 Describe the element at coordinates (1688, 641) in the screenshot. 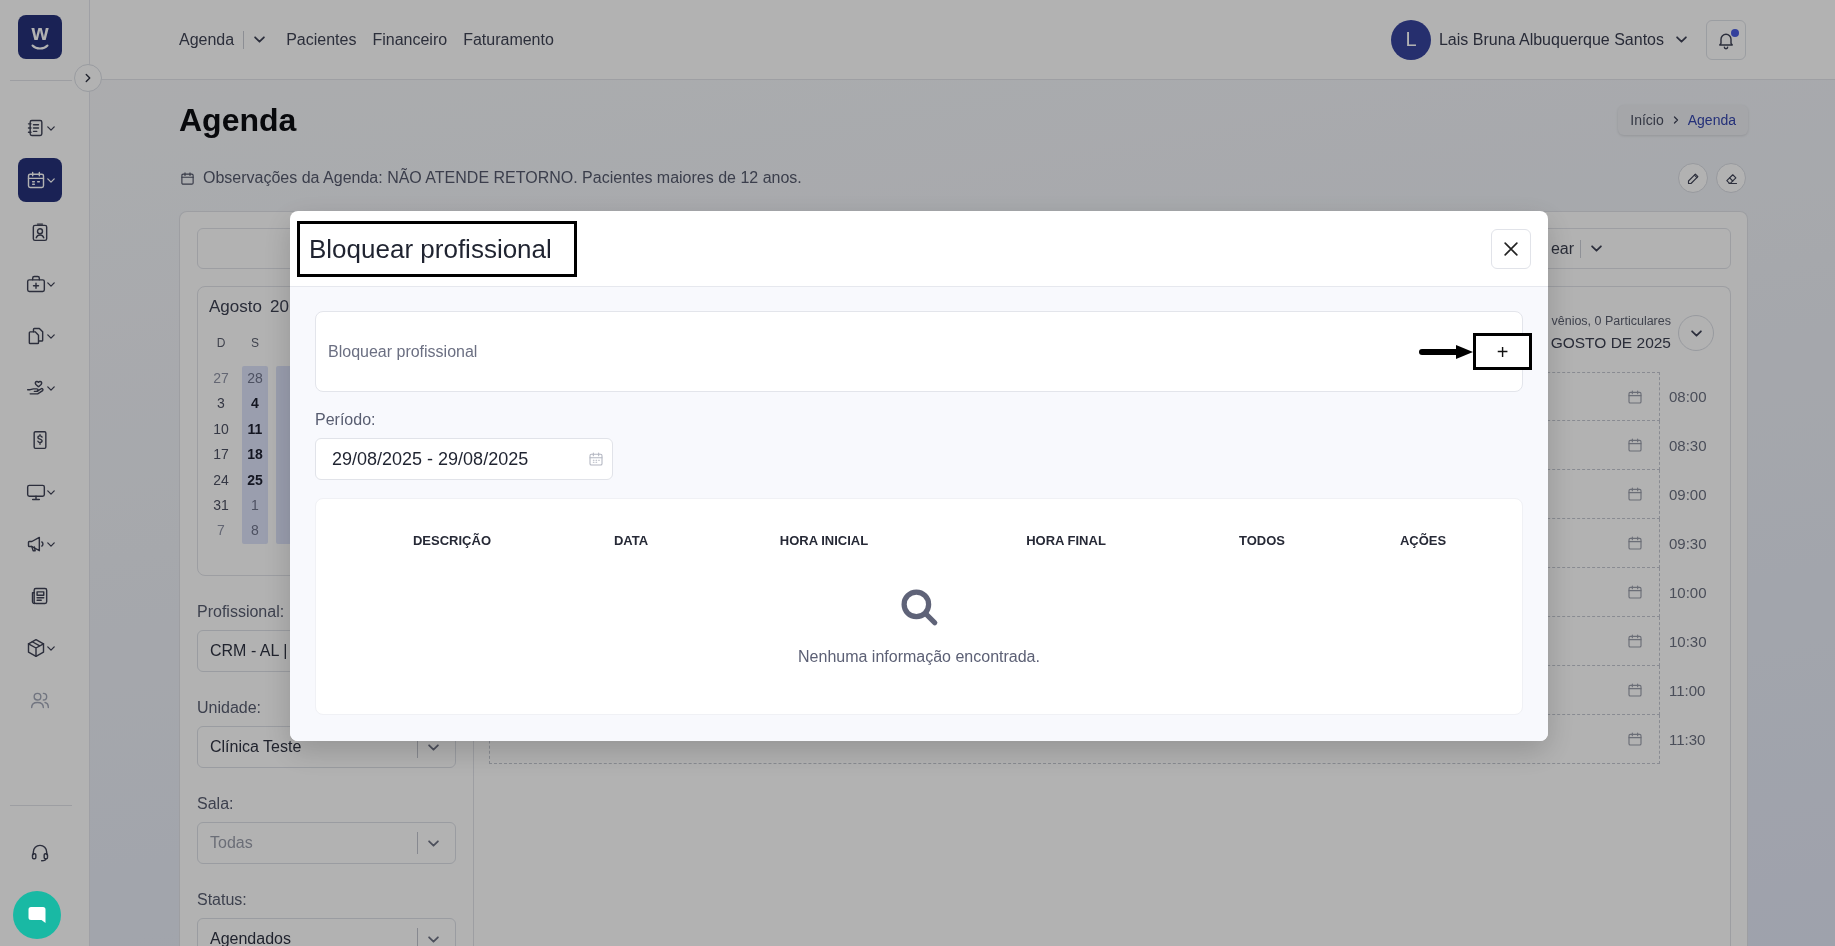

I see `slot-time: 10:30` at that location.